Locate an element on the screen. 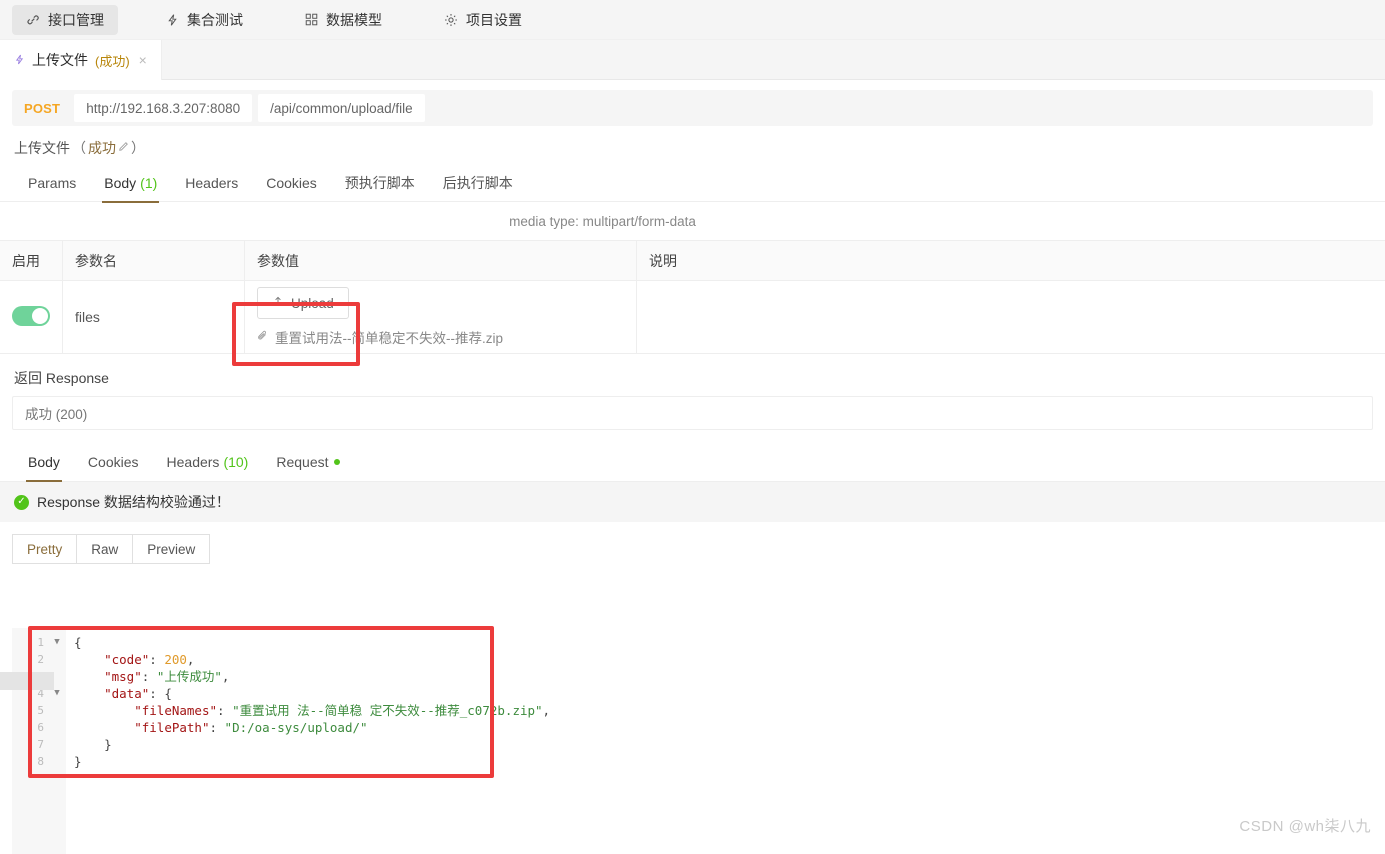 The width and height of the screenshot is (1385, 854). code-token-punct: } is located at coordinates (78, 761).